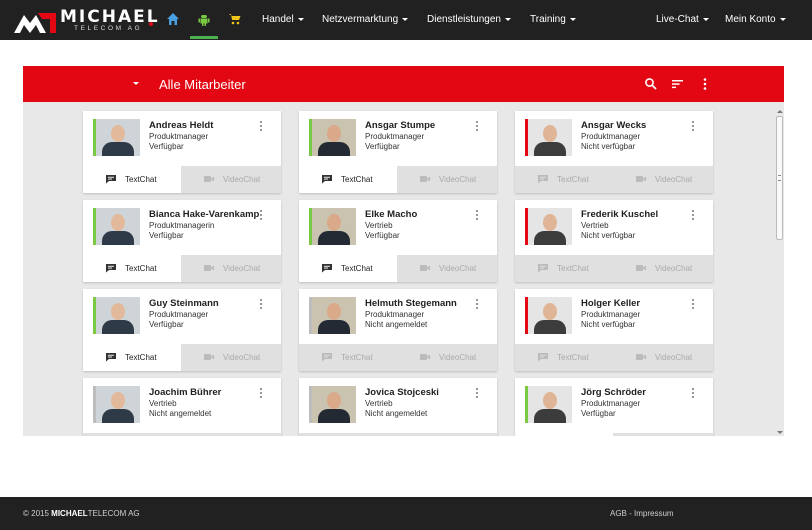 The height and width of the screenshot is (530, 812). Describe the element at coordinates (780, 111) in the screenshot. I see `scroll-up-arrow-icon` at that location.